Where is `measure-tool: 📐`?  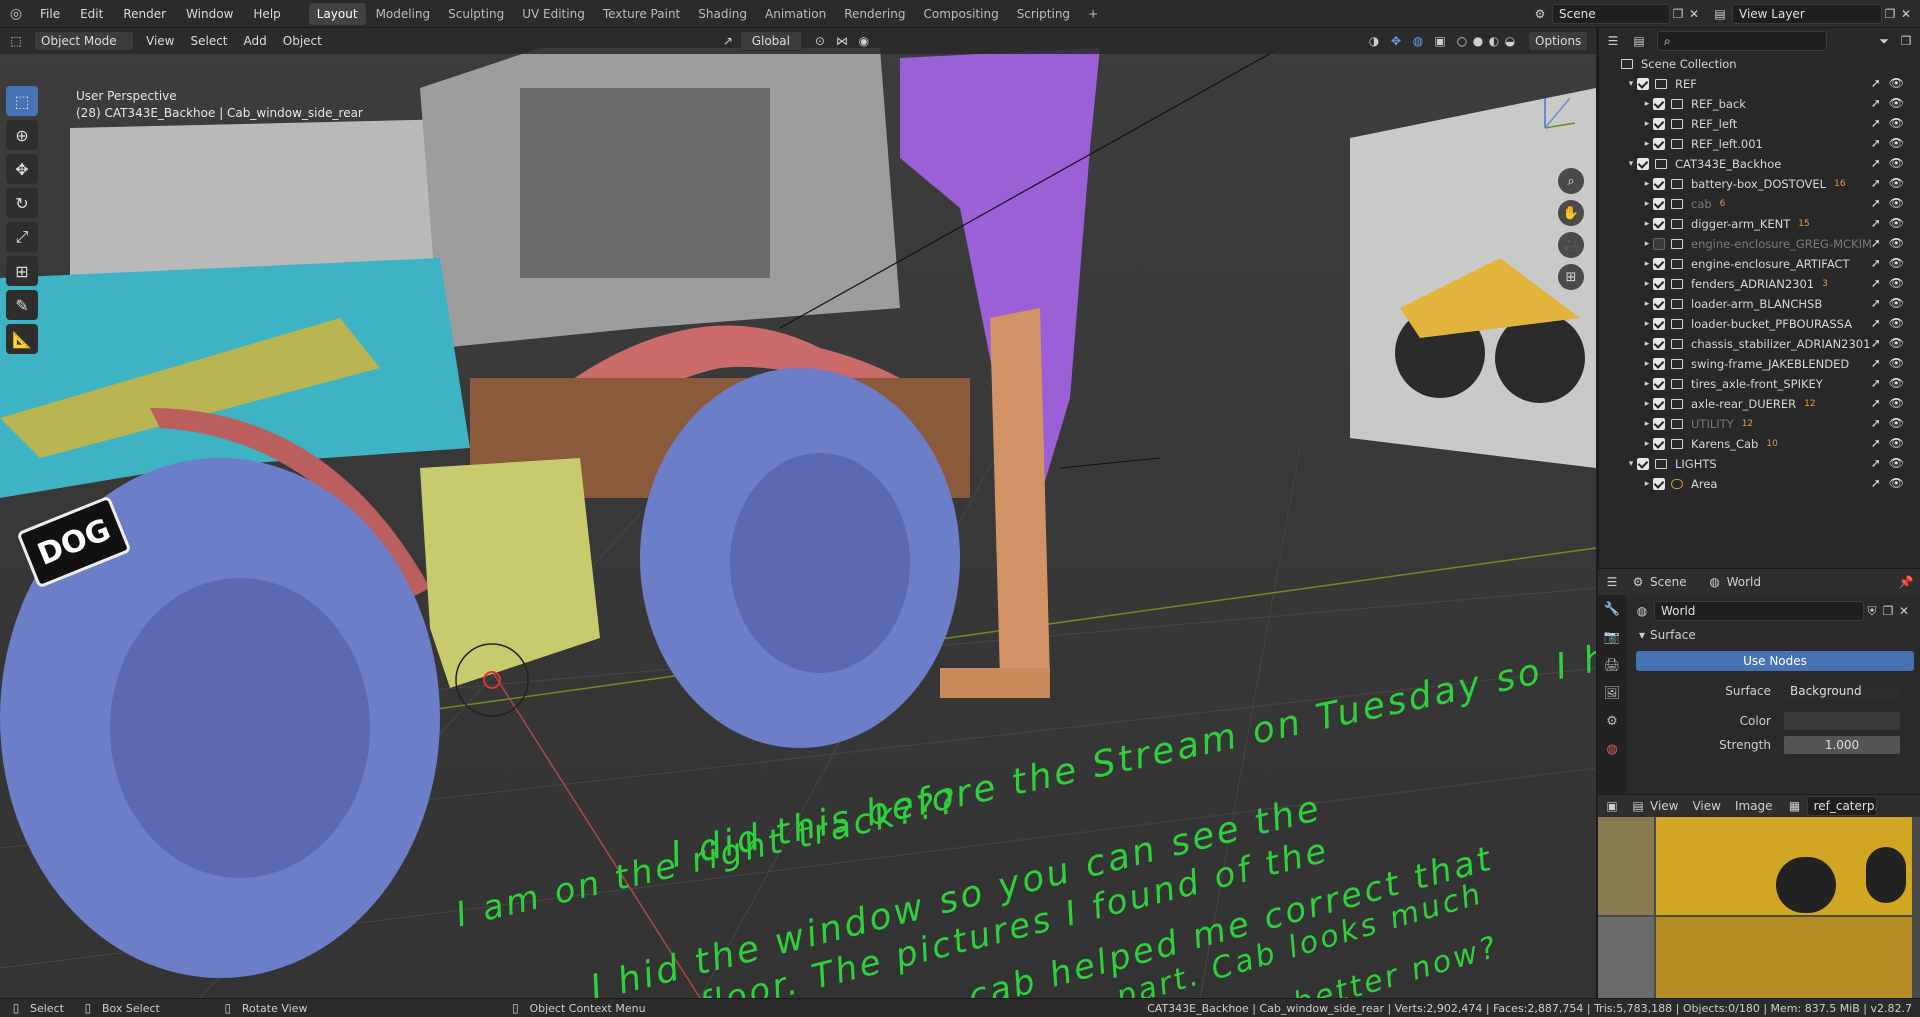 measure-tool: 📐 is located at coordinates (22, 339).